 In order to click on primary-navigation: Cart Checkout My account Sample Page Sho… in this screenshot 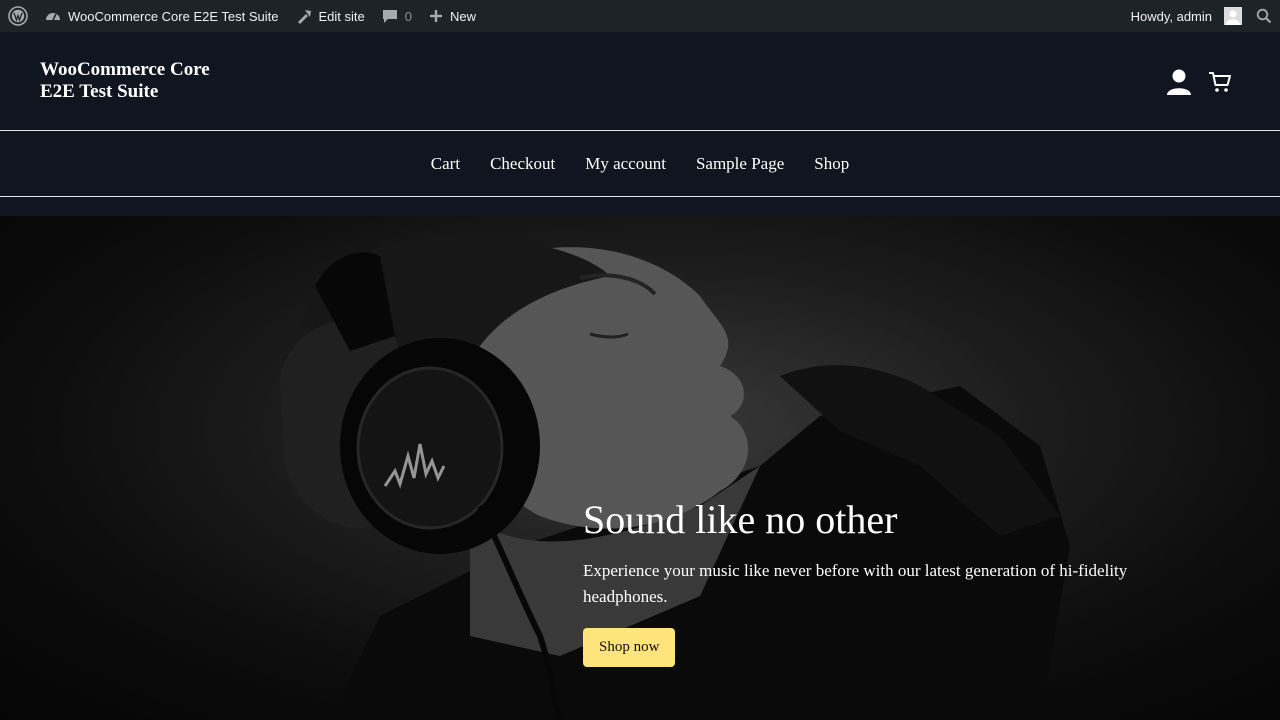, I will do `click(640, 163)`.